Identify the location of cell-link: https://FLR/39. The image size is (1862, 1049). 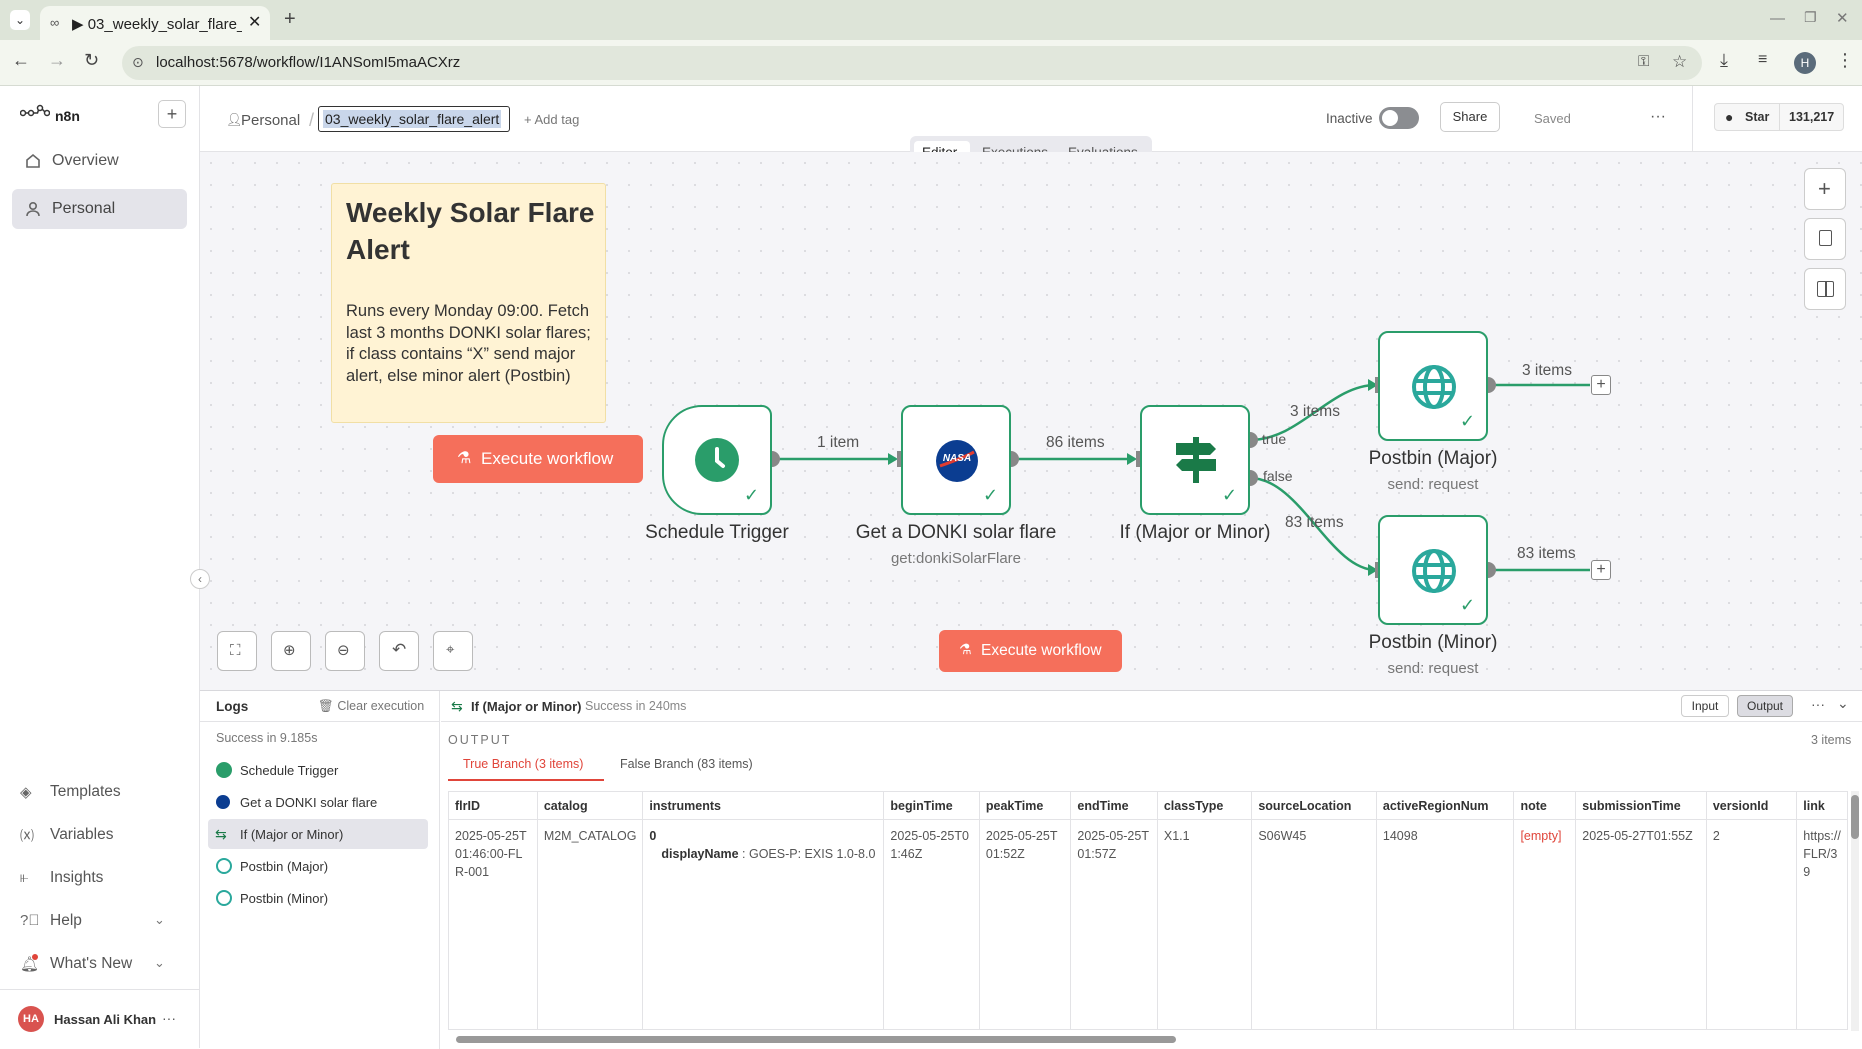
(1822, 924).